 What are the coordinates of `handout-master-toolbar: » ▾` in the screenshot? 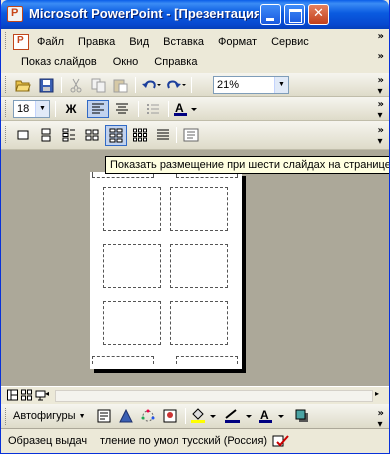 It's located at (195, 135).